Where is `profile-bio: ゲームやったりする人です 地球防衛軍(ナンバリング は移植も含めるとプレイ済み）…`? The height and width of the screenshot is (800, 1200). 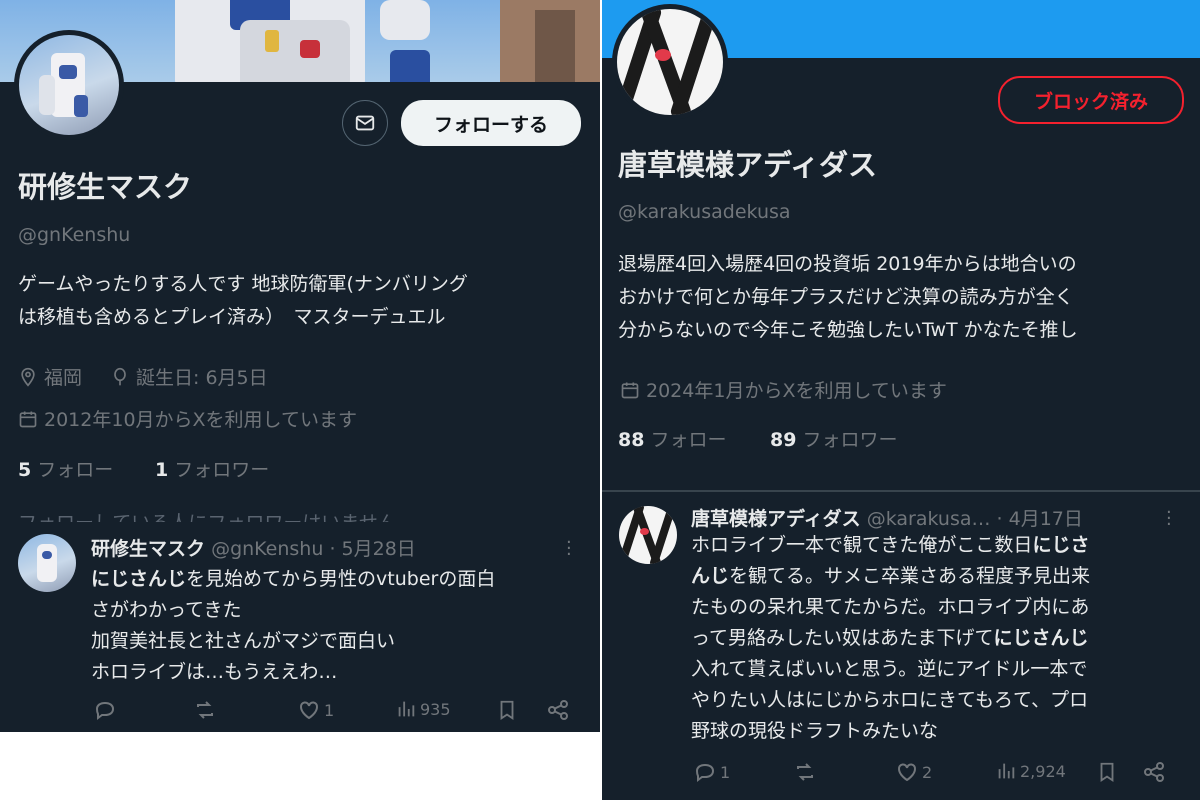 profile-bio: ゲームやったりする人です 地球防衛軍(ナンバリング は移植も含めるとプレイ済み）… is located at coordinates (243, 300).